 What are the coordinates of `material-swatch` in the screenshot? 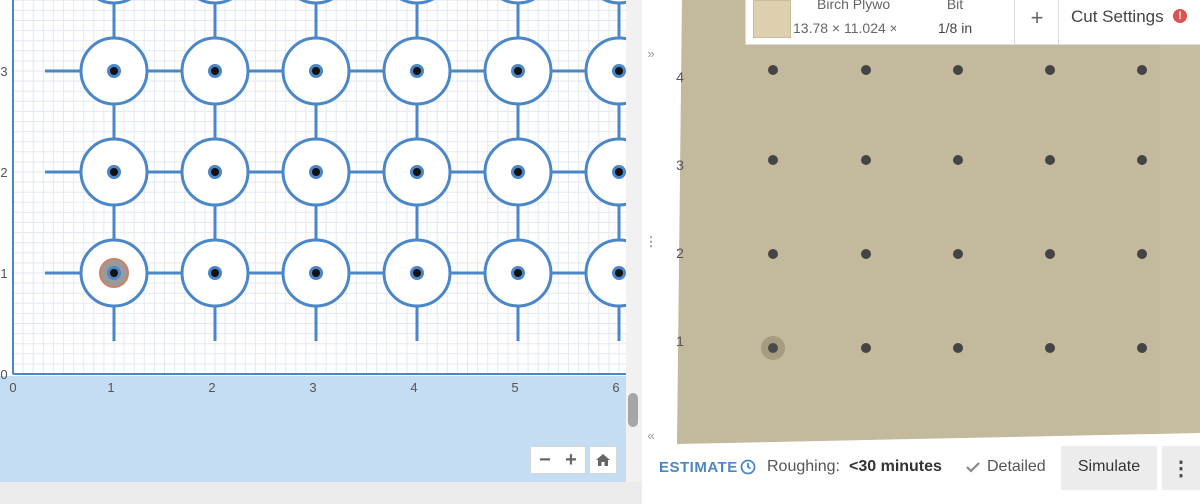 It's located at (772, 19).